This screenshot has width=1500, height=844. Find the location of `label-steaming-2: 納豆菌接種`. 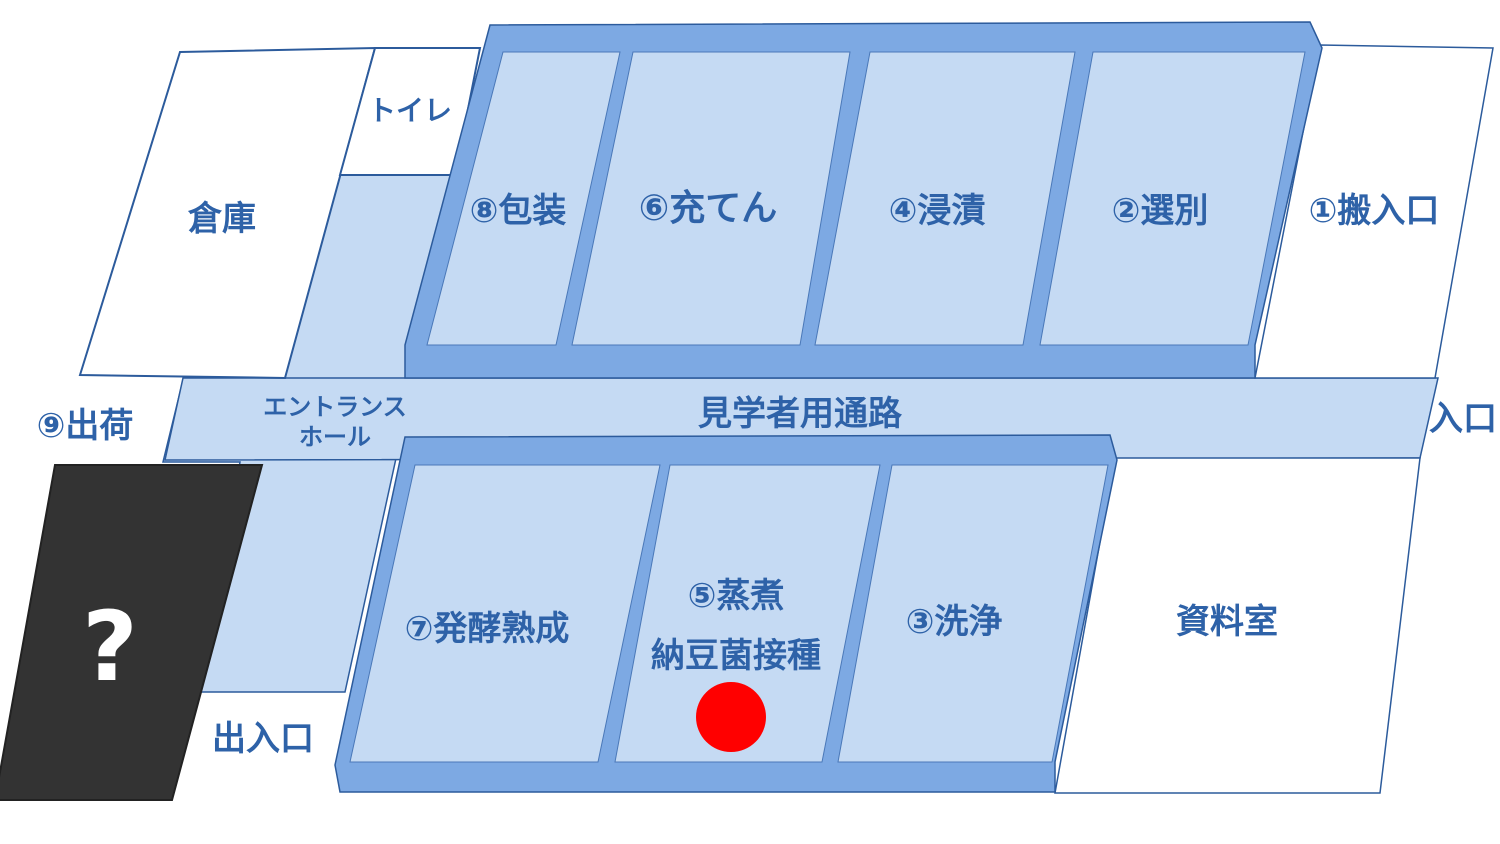

label-steaming-2: 納豆菌接種 is located at coordinates (736, 656).